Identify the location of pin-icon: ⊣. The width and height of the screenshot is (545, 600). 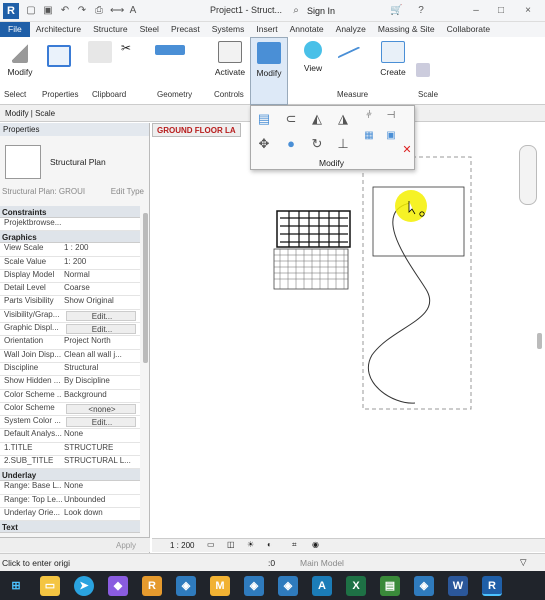
(391, 116).